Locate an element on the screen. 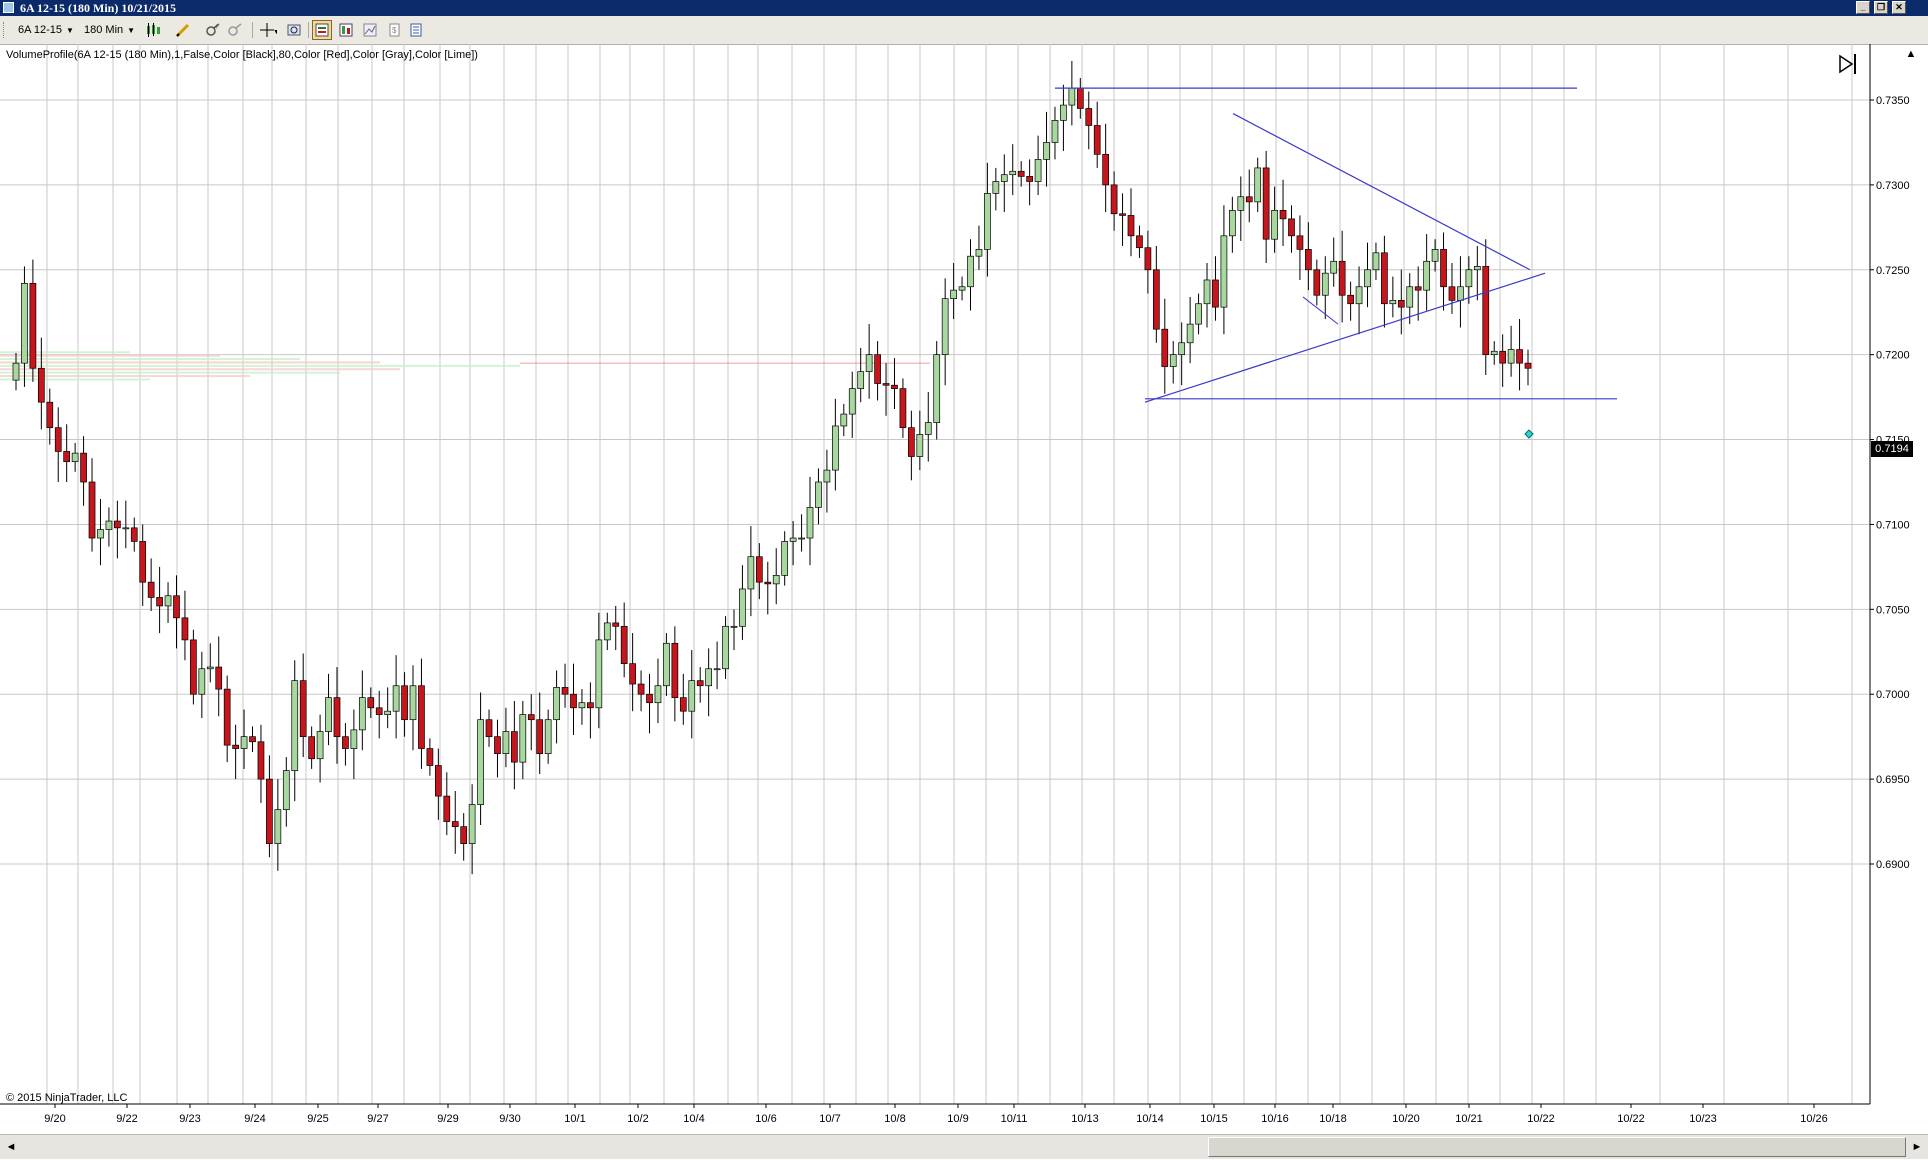  x-tick-label: 10/11 is located at coordinates (1014, 1119).